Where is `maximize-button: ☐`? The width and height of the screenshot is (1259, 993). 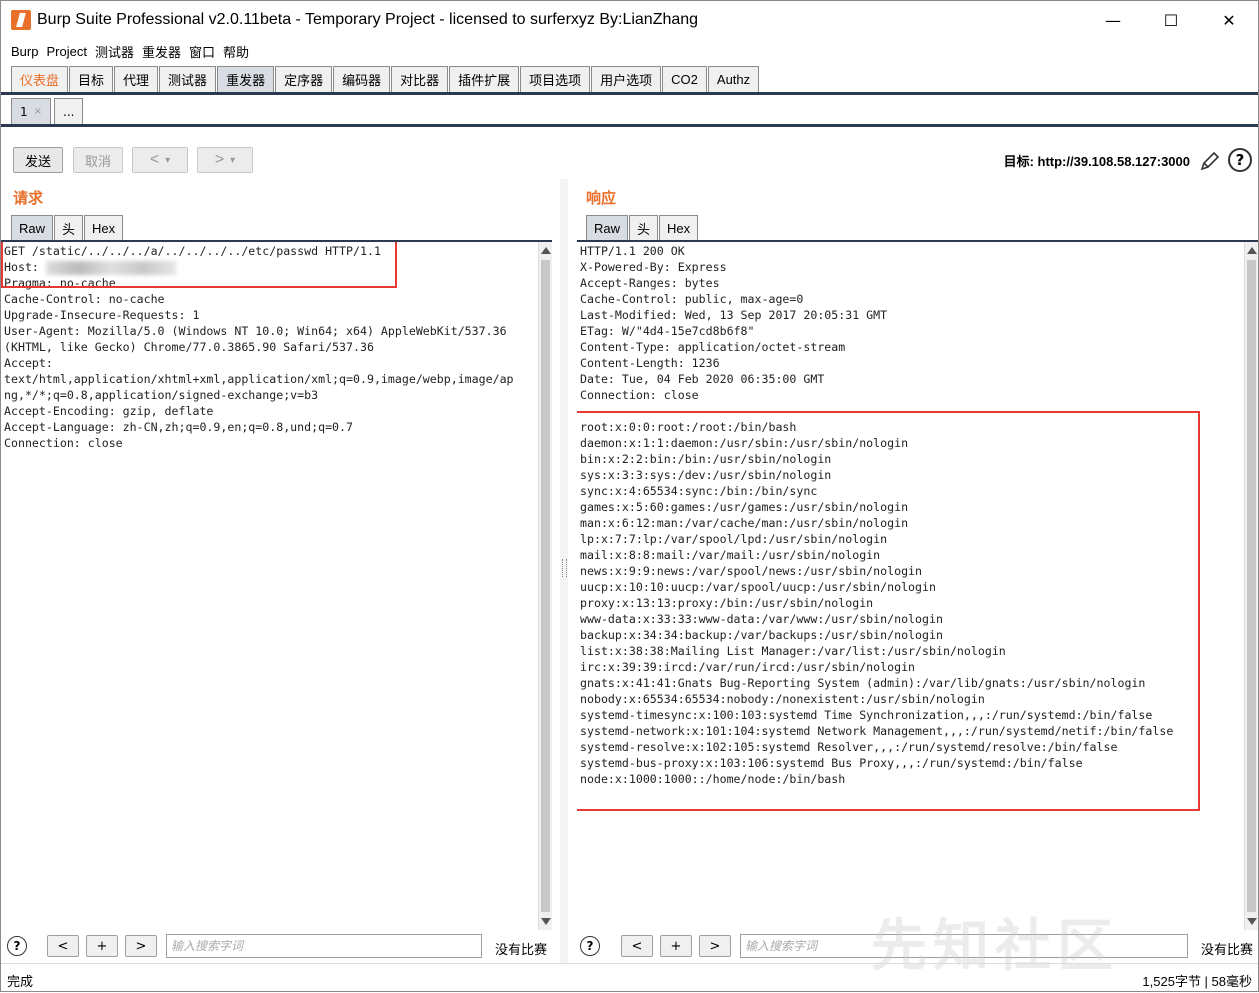 maximize-button: ☐ is located at coordinates (1171, 20).